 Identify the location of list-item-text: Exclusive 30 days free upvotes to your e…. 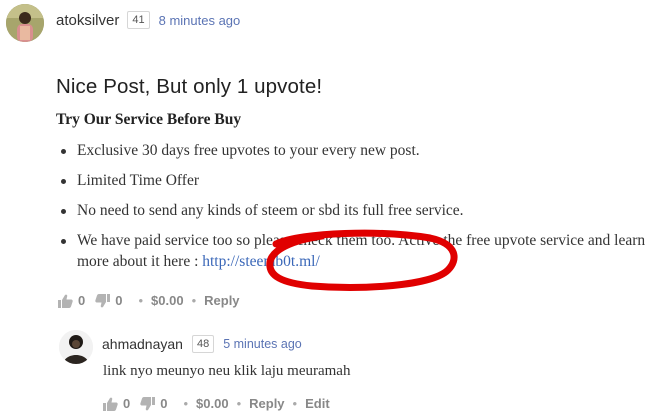
(248, 150).